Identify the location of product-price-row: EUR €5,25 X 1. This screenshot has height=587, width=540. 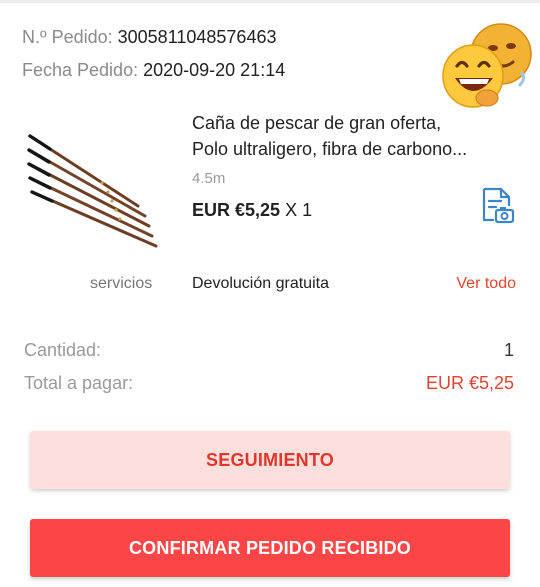
(252, 210).